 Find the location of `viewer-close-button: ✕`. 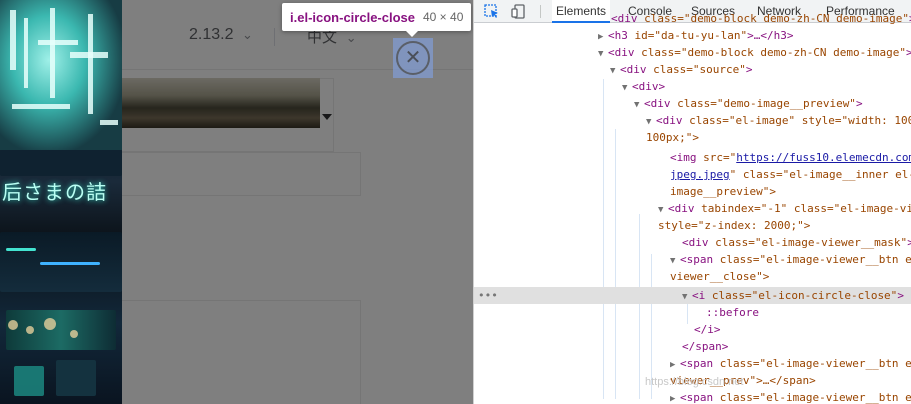

viewer-close-button: ✕ is located at coordinates (413, 58).